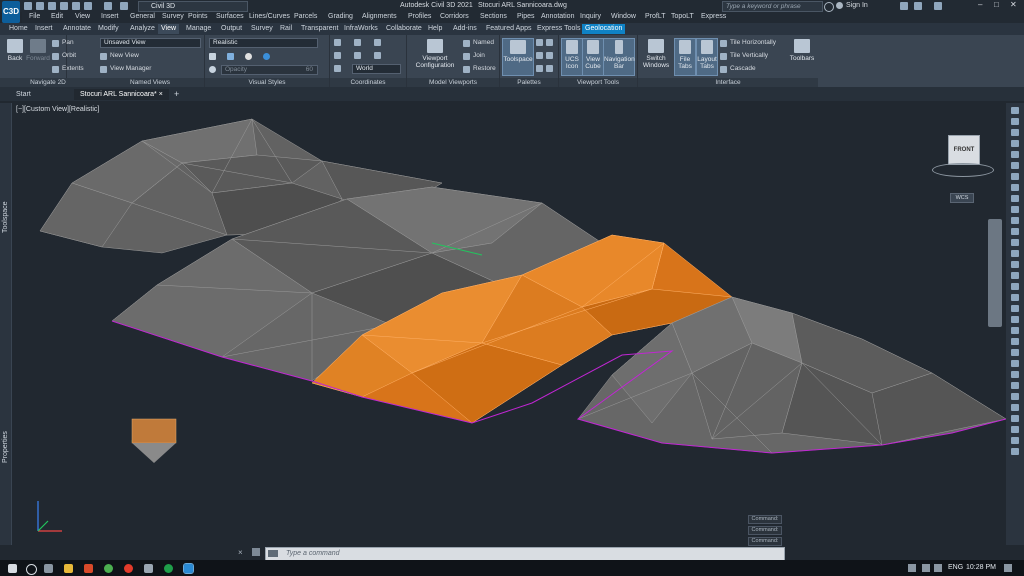 This screenshot has width=1024, height=576. Describe the element at coordinates (231, 29) in the screenshot. I see `tab-output: Output` at that location.